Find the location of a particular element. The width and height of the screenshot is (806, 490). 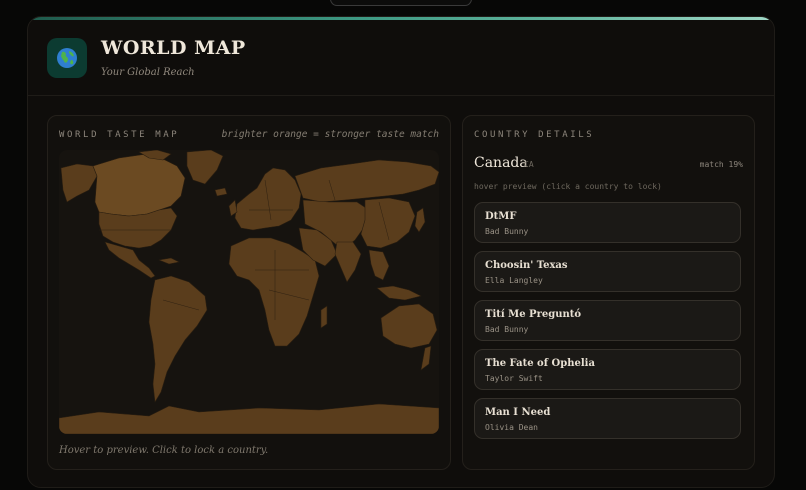

card-accent-bar is located at coordinates (401, 18).